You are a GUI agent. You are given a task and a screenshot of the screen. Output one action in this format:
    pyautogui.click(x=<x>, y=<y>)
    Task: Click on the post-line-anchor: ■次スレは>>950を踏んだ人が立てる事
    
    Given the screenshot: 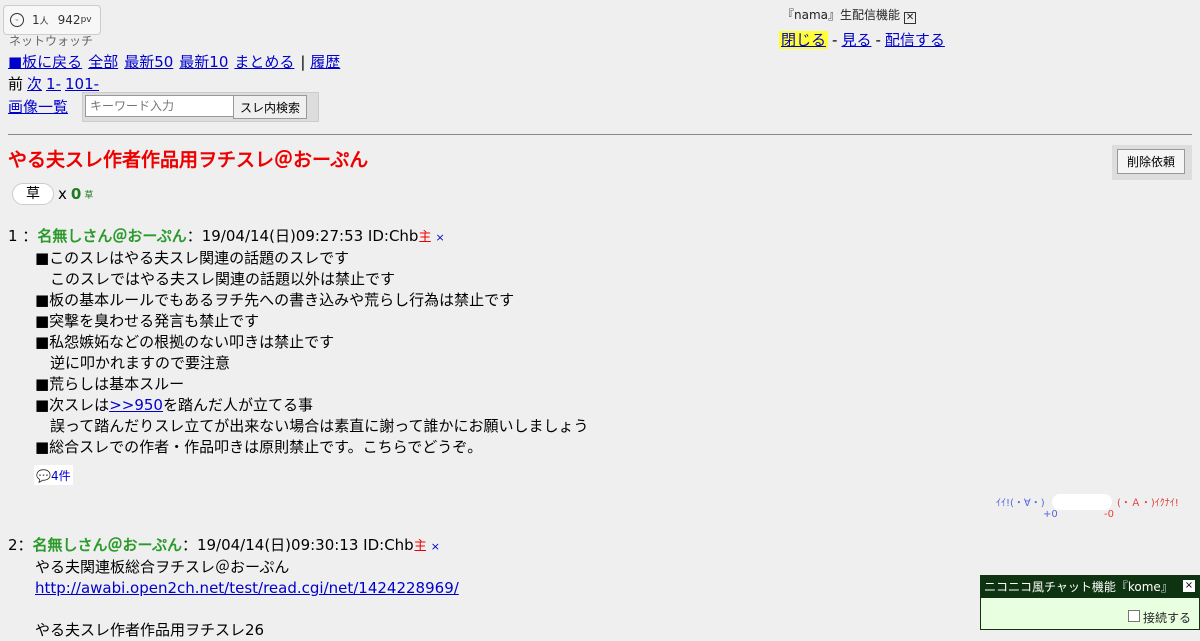 What is the action you would take?
    pyautogui.click(x=312, y=405)
    